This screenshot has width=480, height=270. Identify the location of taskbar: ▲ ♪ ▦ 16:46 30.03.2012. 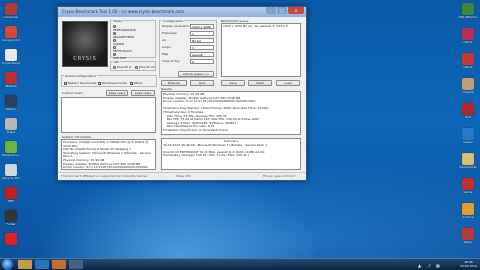
(240, 264).